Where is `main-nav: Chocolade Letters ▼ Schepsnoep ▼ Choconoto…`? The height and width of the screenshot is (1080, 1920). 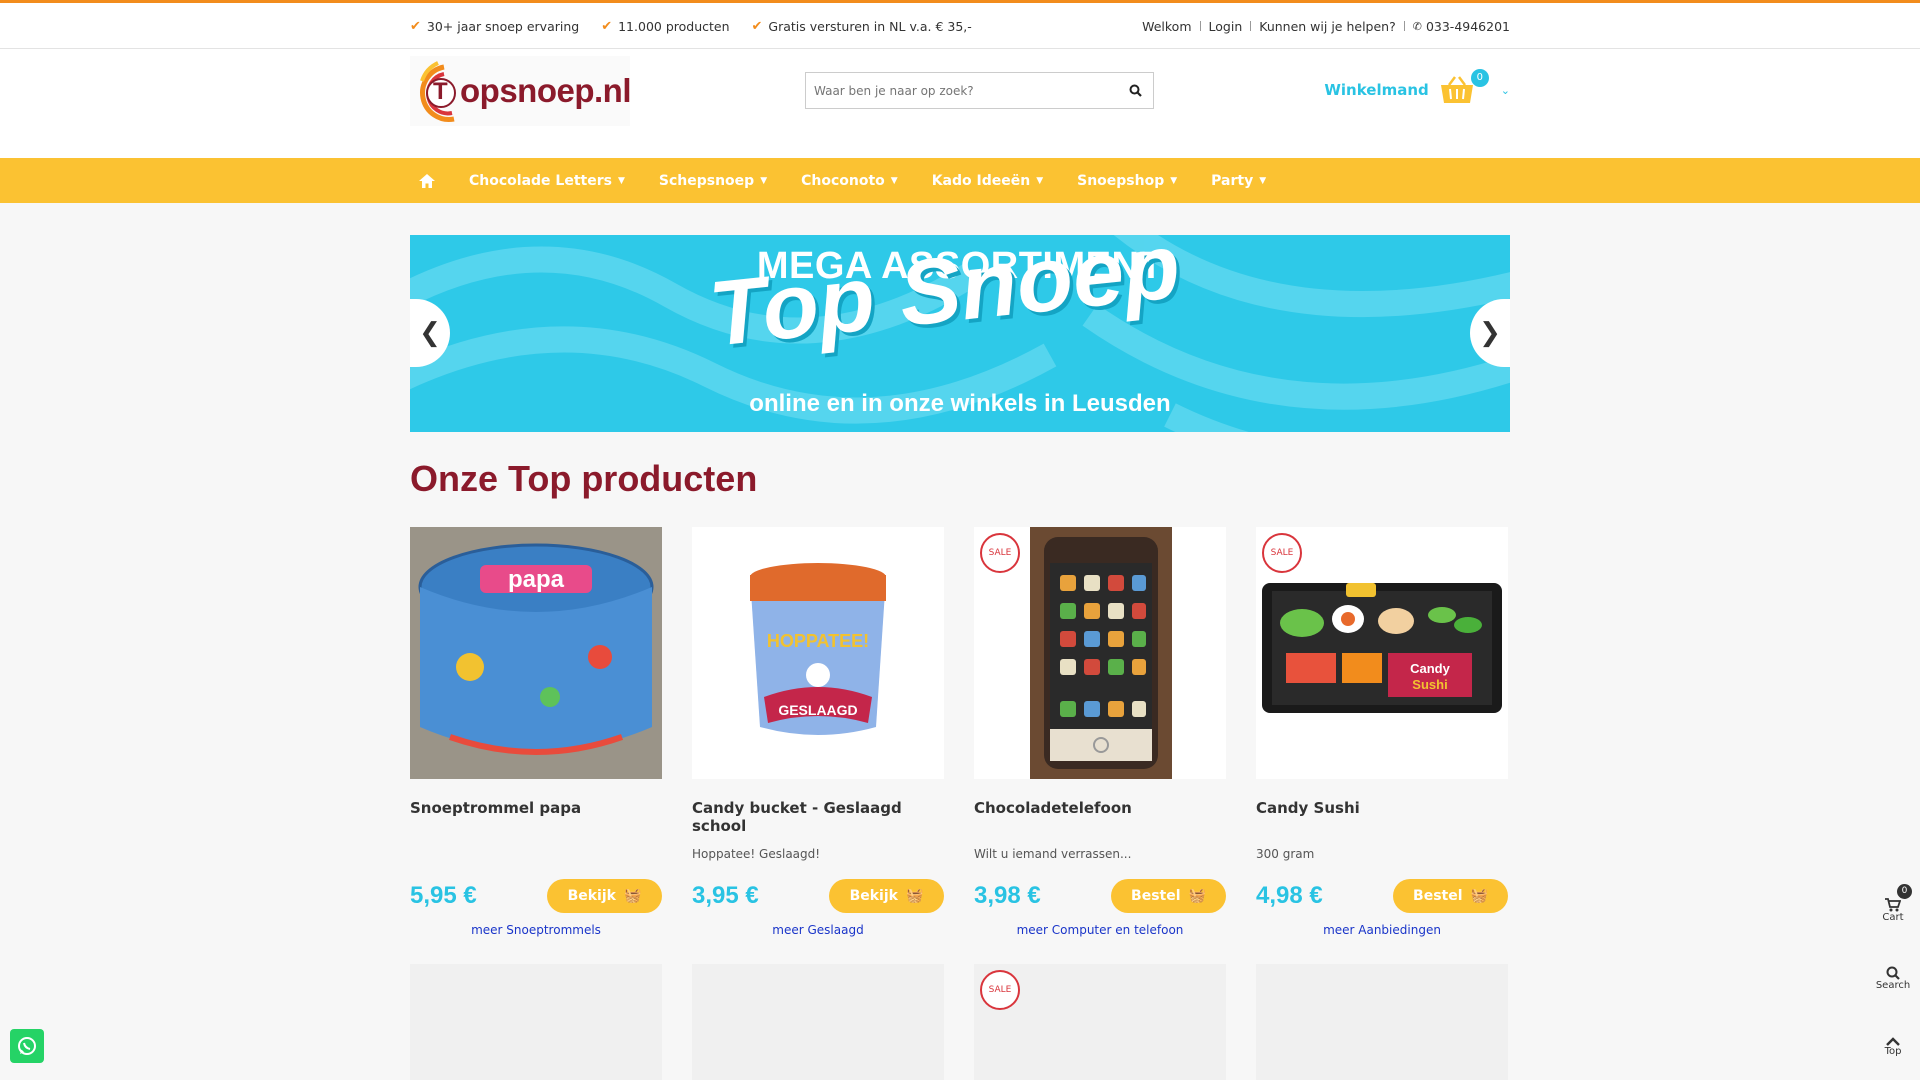 main-nav: Chocolade Letters ▼ Schepsnoep ▼ Choconoto… is located at coordinates (960, 180).